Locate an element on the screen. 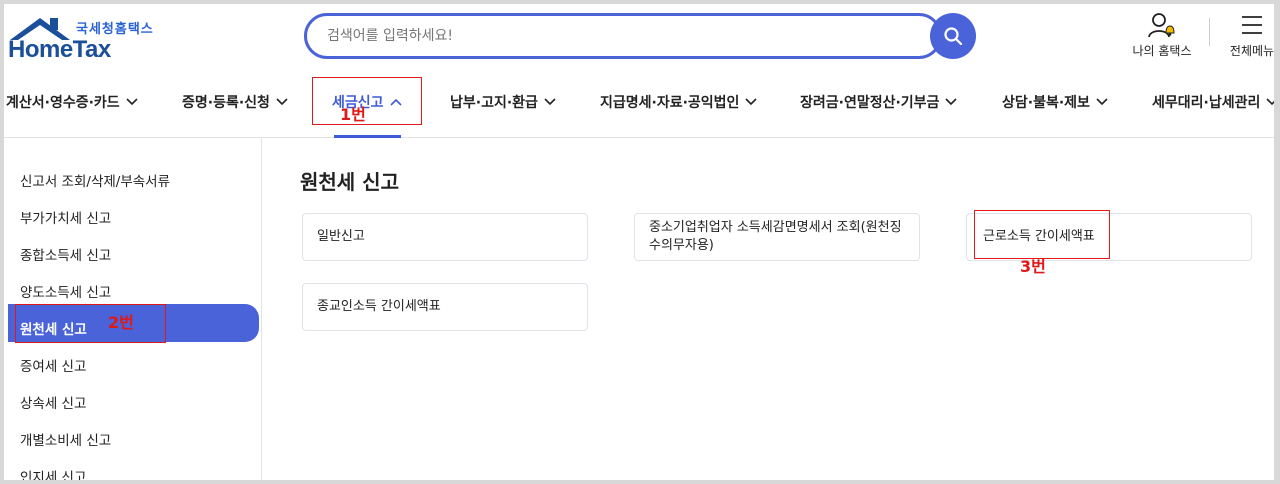 Image resolution: width=1280 pixels, height=484 pixels. nav-item-label: 상담·불복·제보 is located at coordinates (1046, 103).